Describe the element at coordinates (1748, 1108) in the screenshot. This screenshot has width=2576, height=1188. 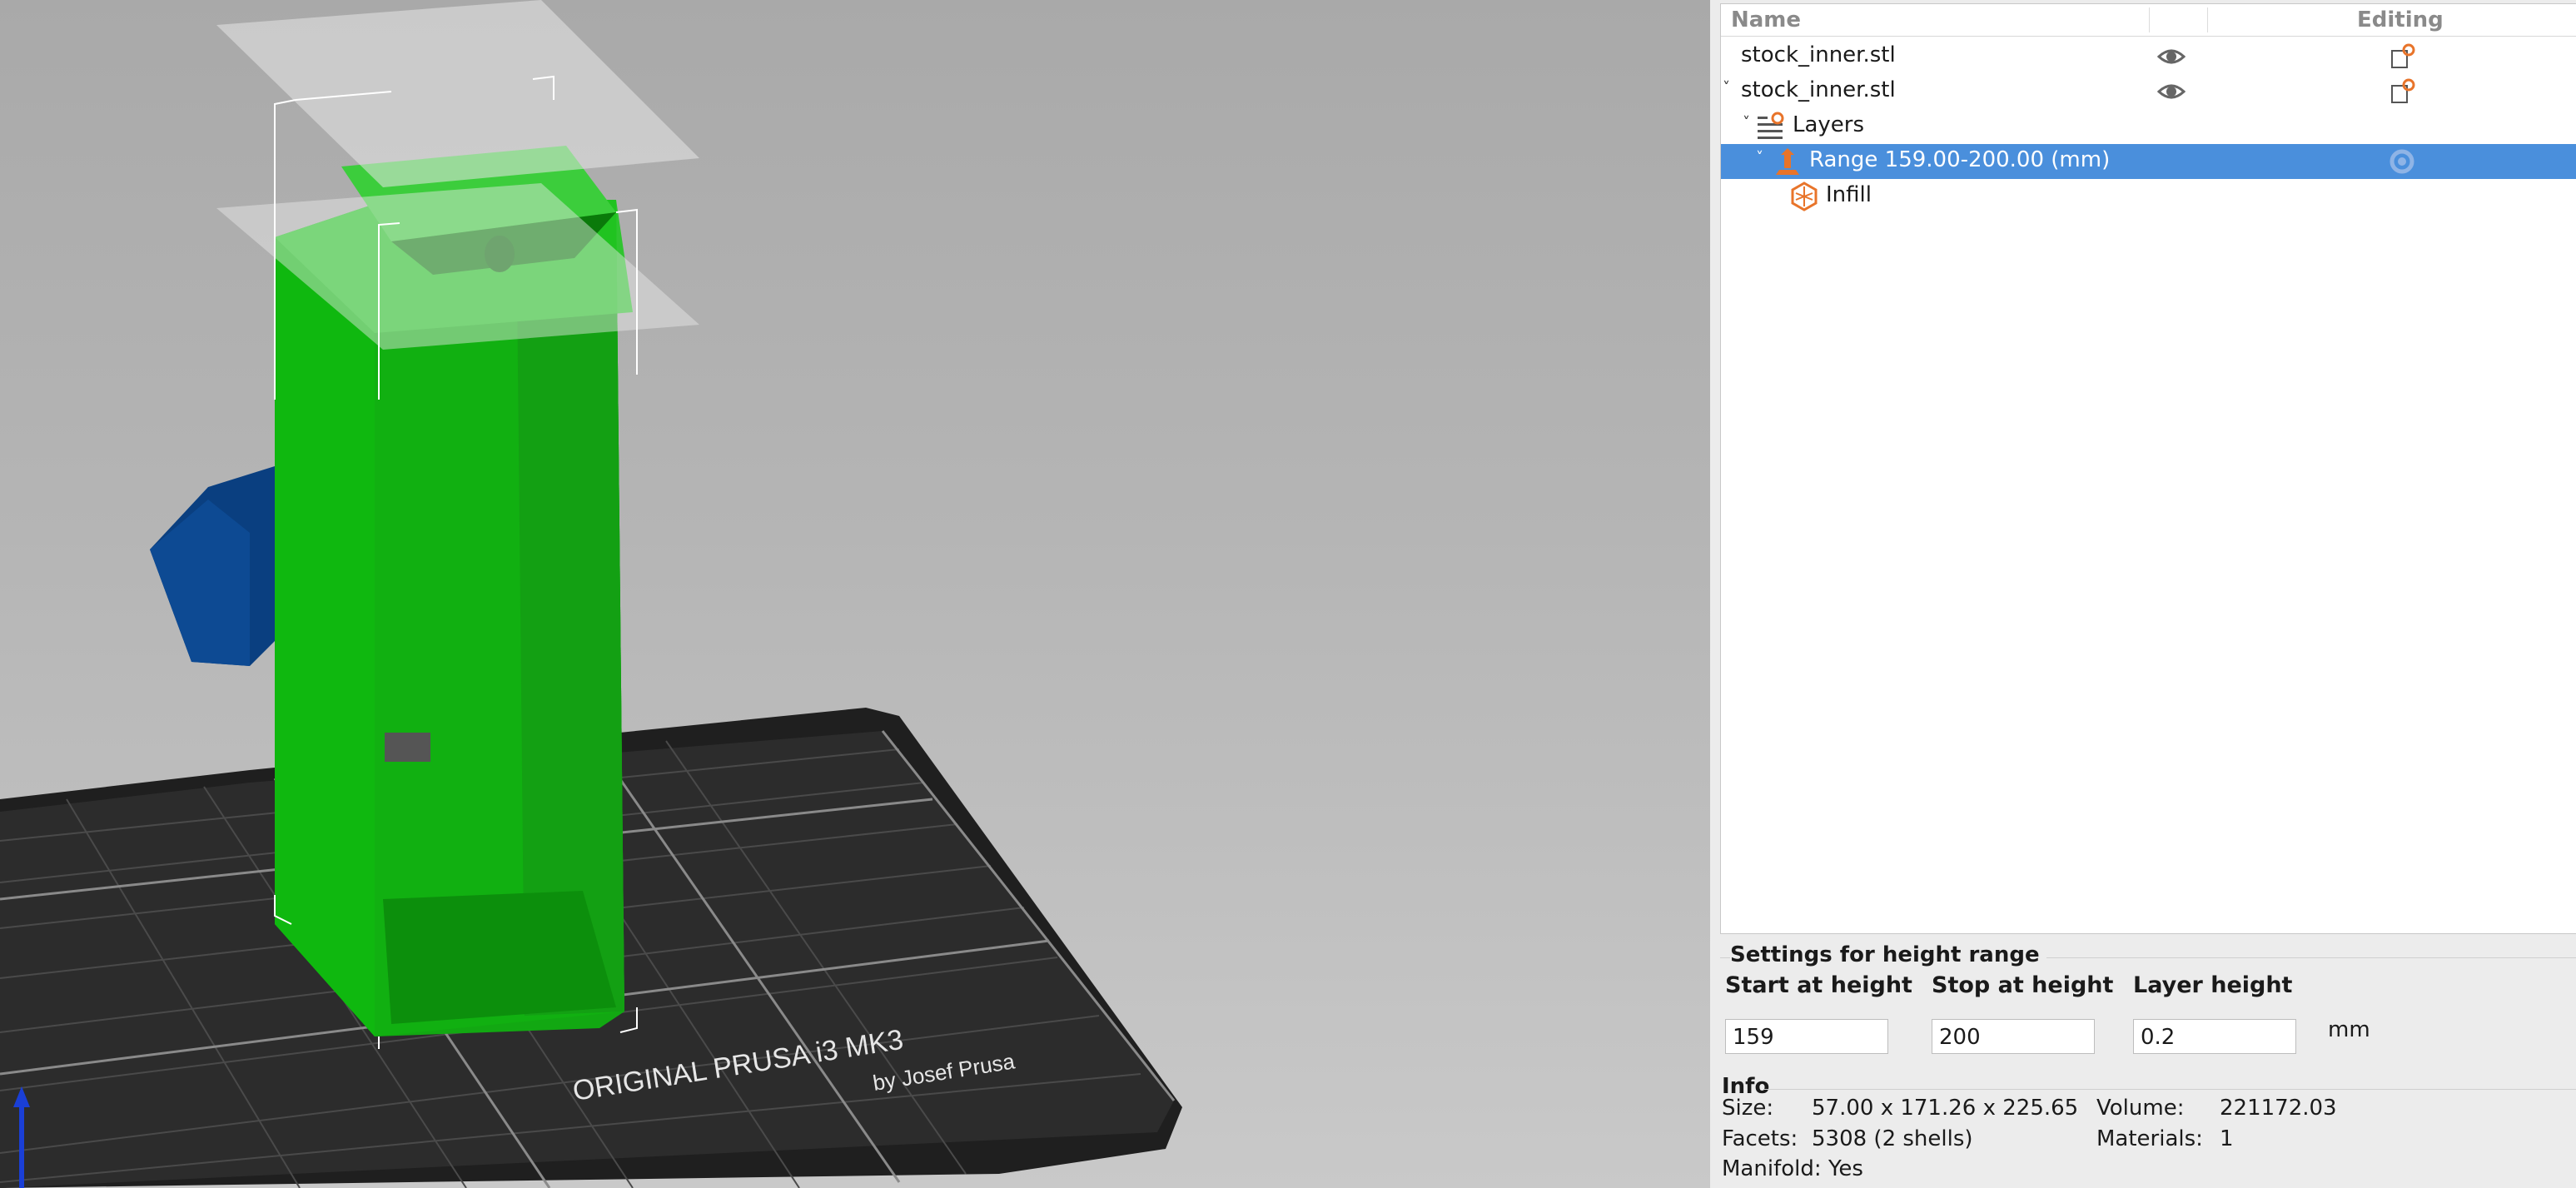
I see `size-label: Size:` at that location.